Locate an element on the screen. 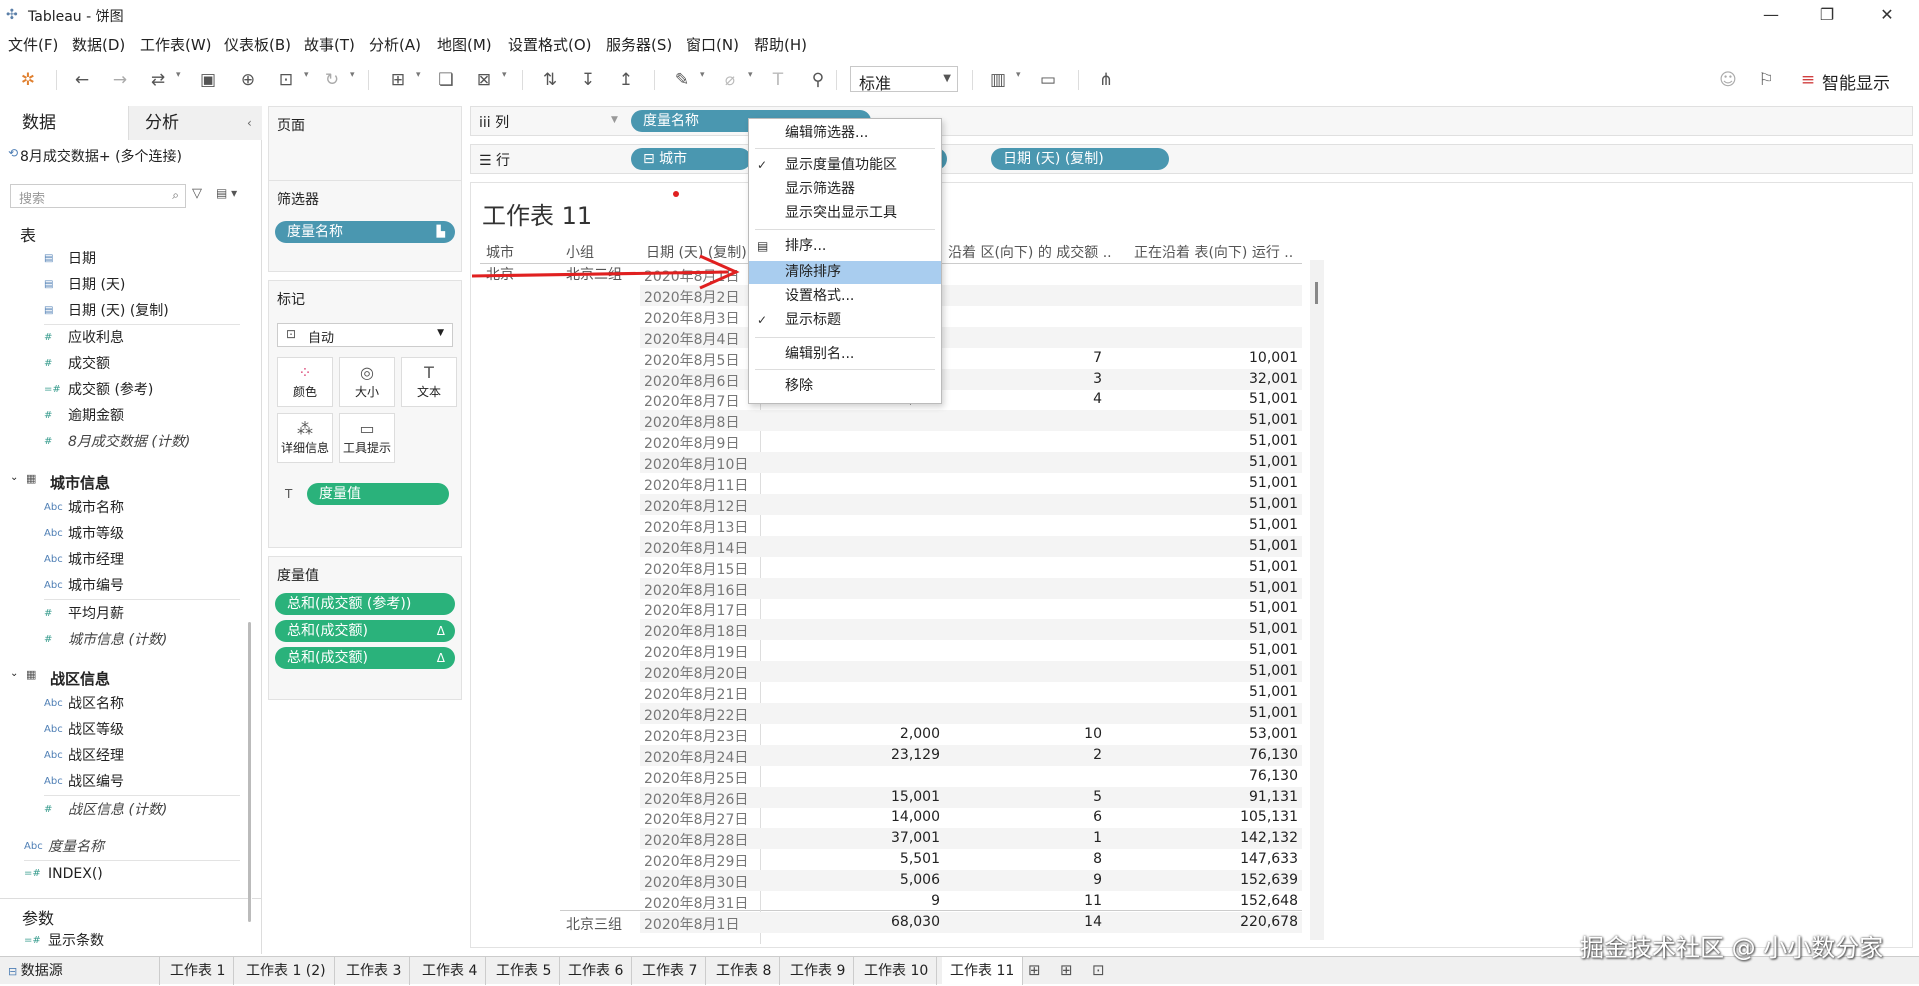 The image size is (1919, 986). clear-sheet-icon: ⊠ is located at coordinates (484, 80).